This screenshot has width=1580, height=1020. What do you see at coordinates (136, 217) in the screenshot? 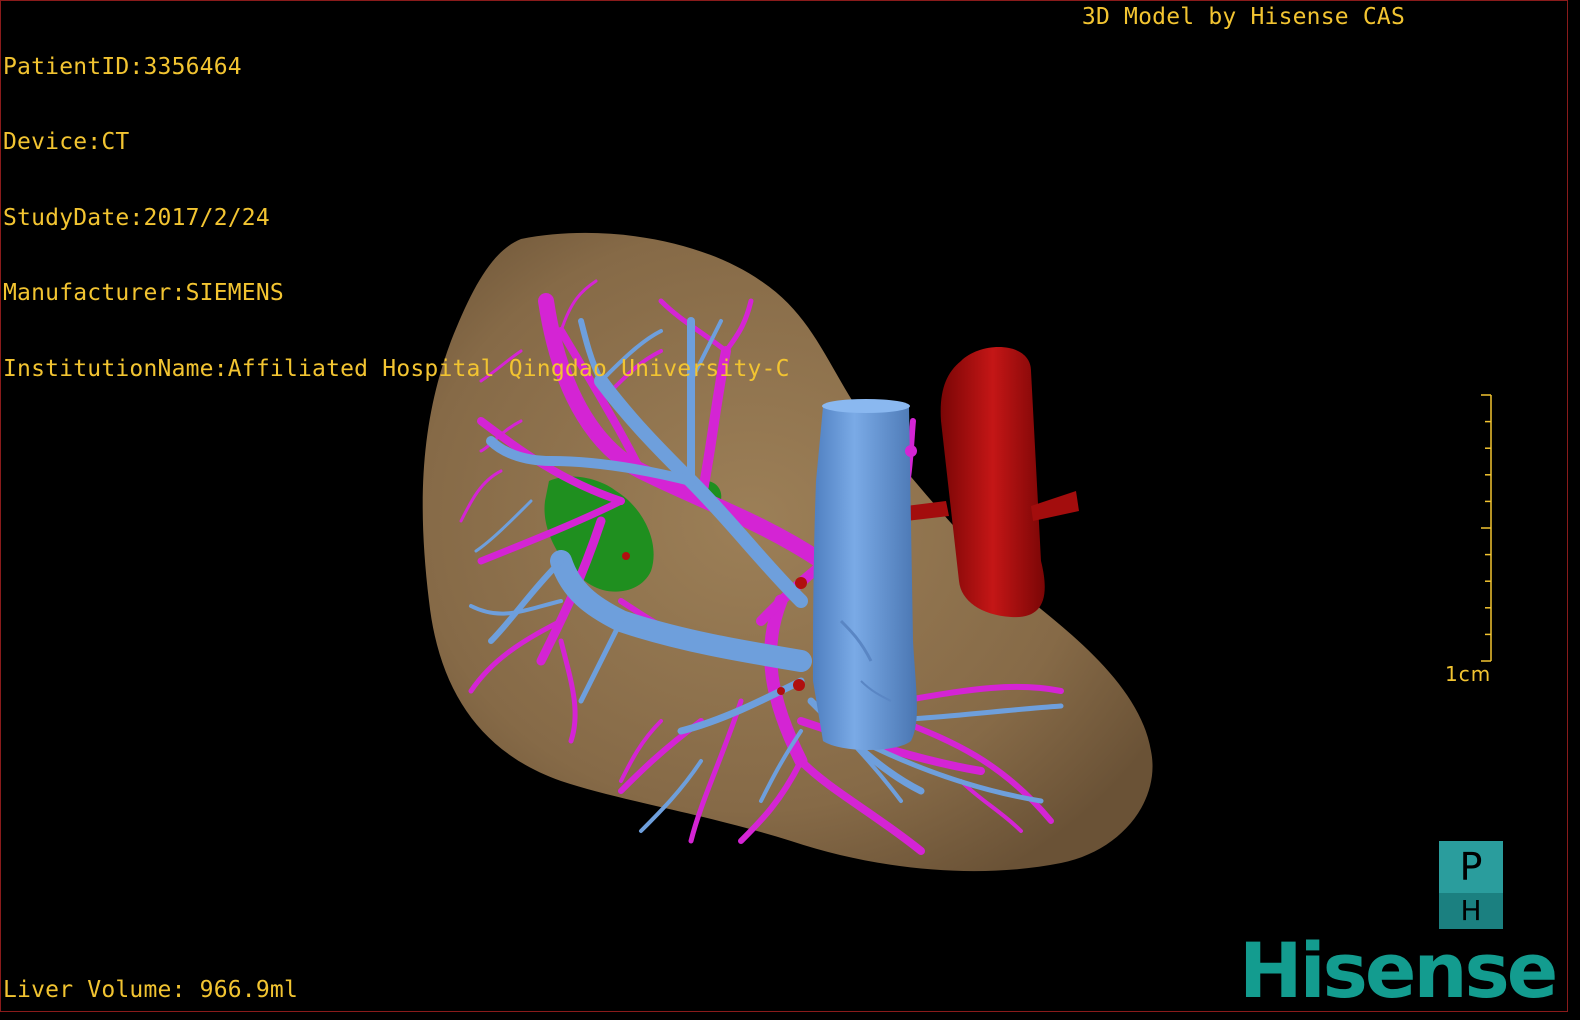
I see `study-date: StudyDate:2017/2/24` at bounding box center [136, 217].